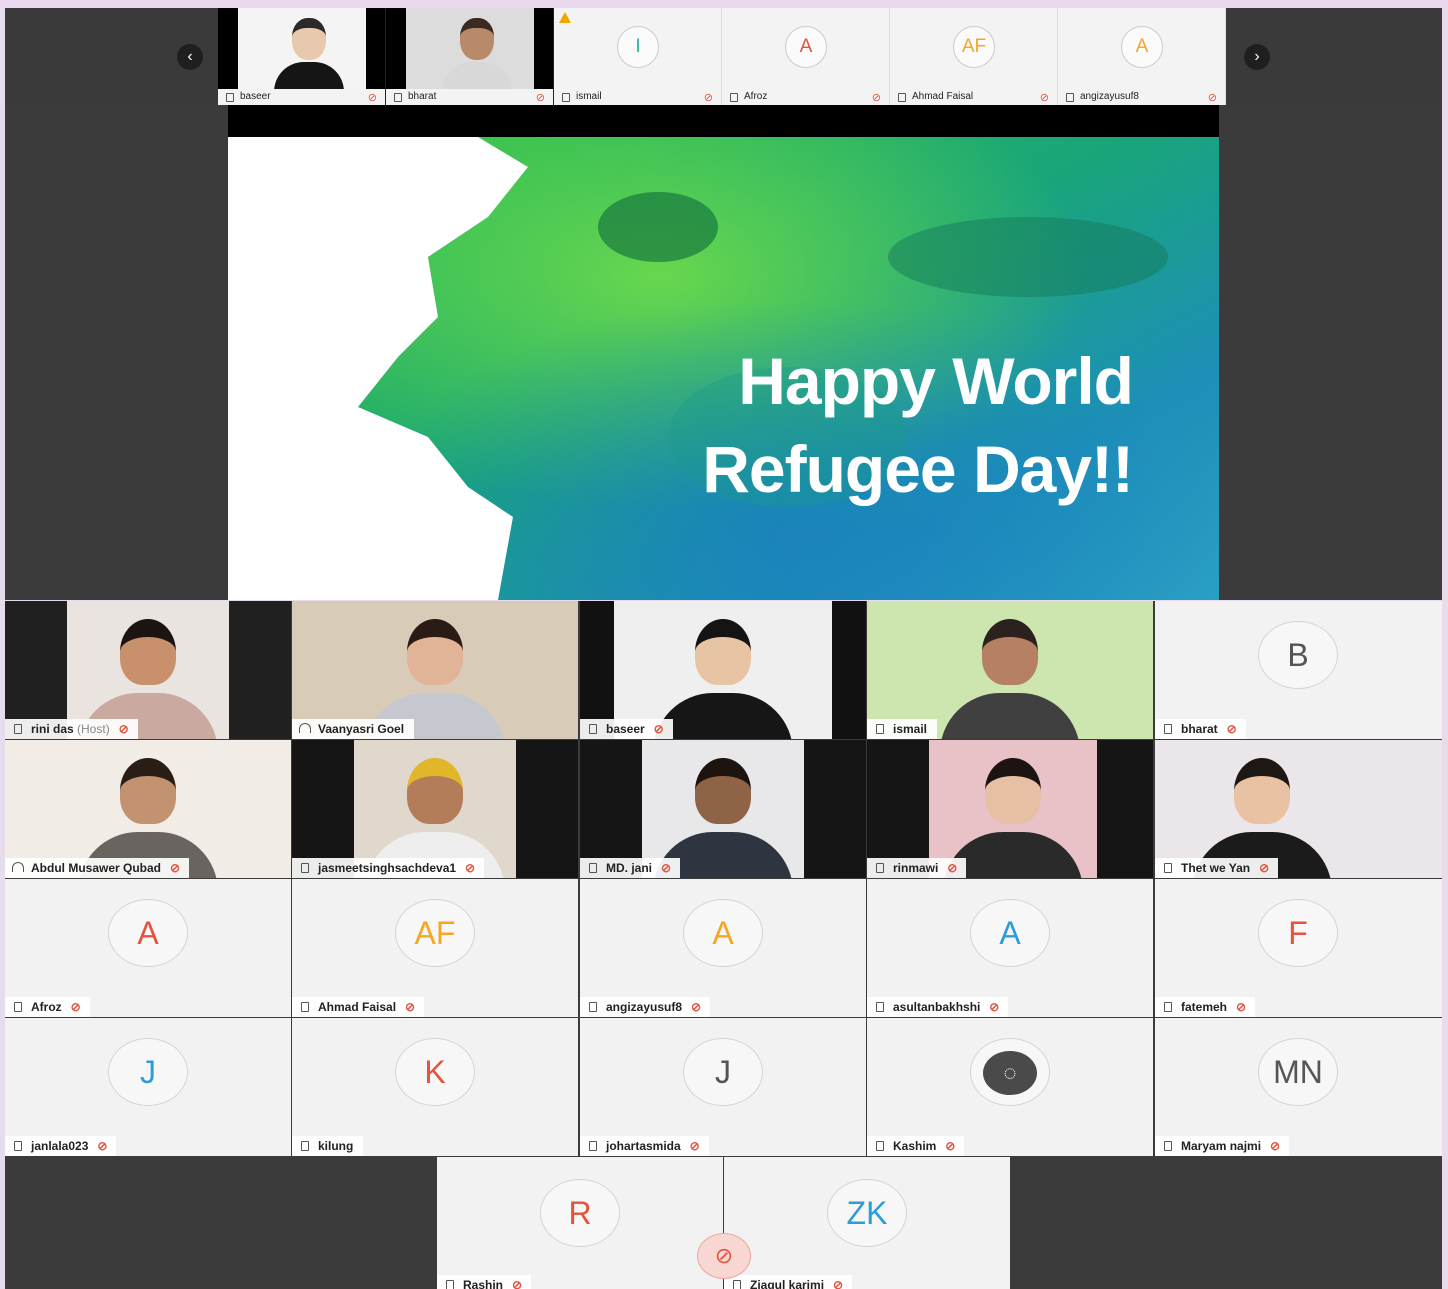 Image resolution: width=1448 pixels, height=1289 pixels. What do you see at coordinates (435, 670) in the screenshot?
I see `participant-tile: Vaanyasri Goel` at bounding box center [435, 670].